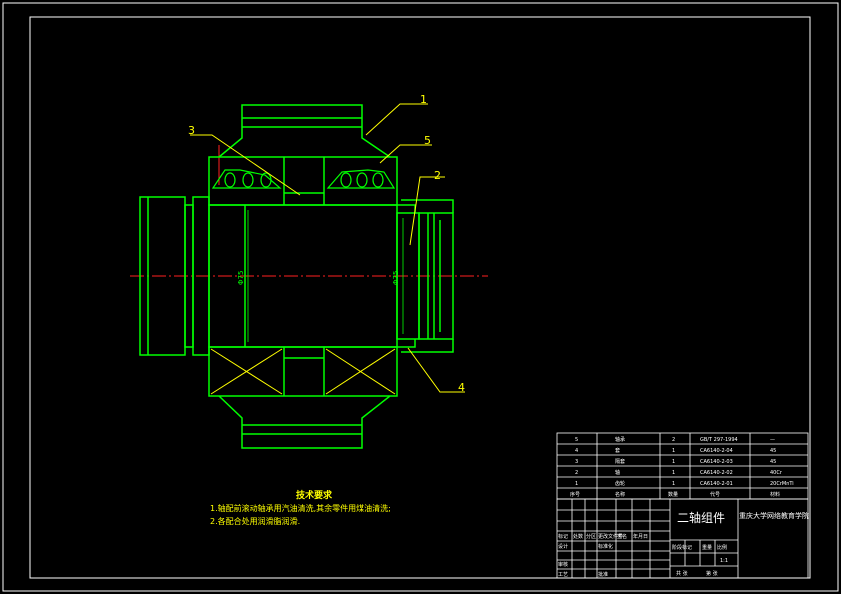 This screenshot has height=594, width=841. Describe the element at coordinates (716, 451) in the screenshot. I see `row4-code: CA6140-2-04` at that location.